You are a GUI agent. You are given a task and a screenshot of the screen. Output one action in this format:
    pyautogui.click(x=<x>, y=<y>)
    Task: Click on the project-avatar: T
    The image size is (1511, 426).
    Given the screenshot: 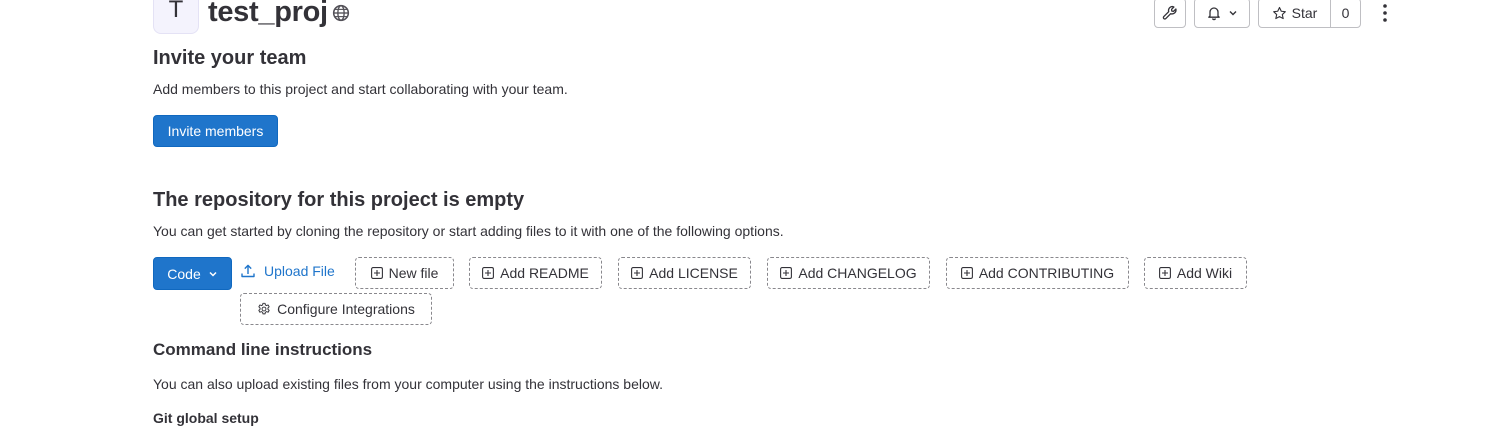 What is the action you would take?
    pyautogui.click(x=176, y=17)
    